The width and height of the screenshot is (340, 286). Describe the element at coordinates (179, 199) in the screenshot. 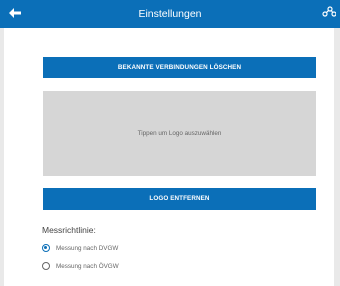

I see `remove-logo-button: LOGO ENTFERNEN` at that location.